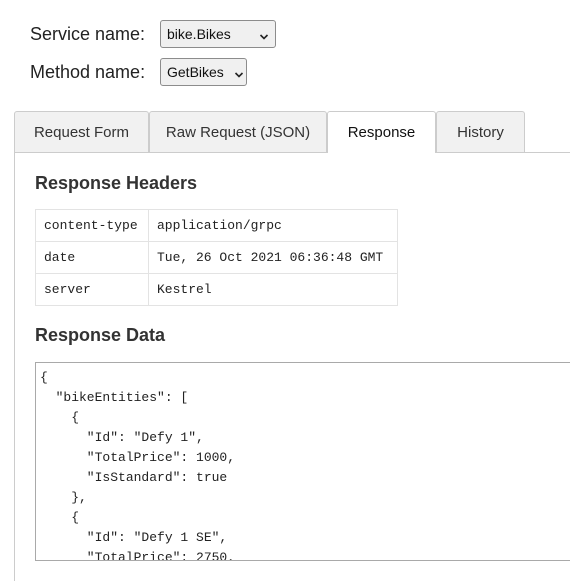 The image size is (570, 581). I want to click on method-name-label: Method name:, so click(88, 71).